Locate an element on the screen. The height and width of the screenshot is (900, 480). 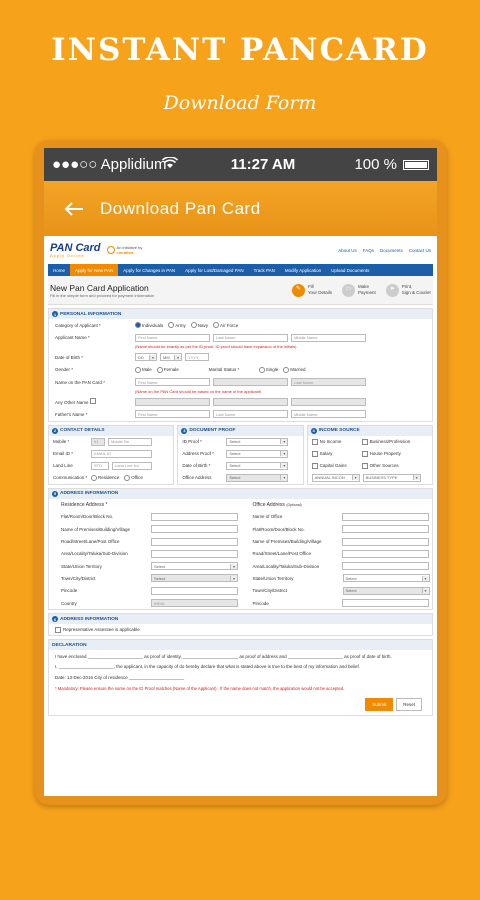
site-logo: PAN Card Apply Online is located at coordinates (75, 250).